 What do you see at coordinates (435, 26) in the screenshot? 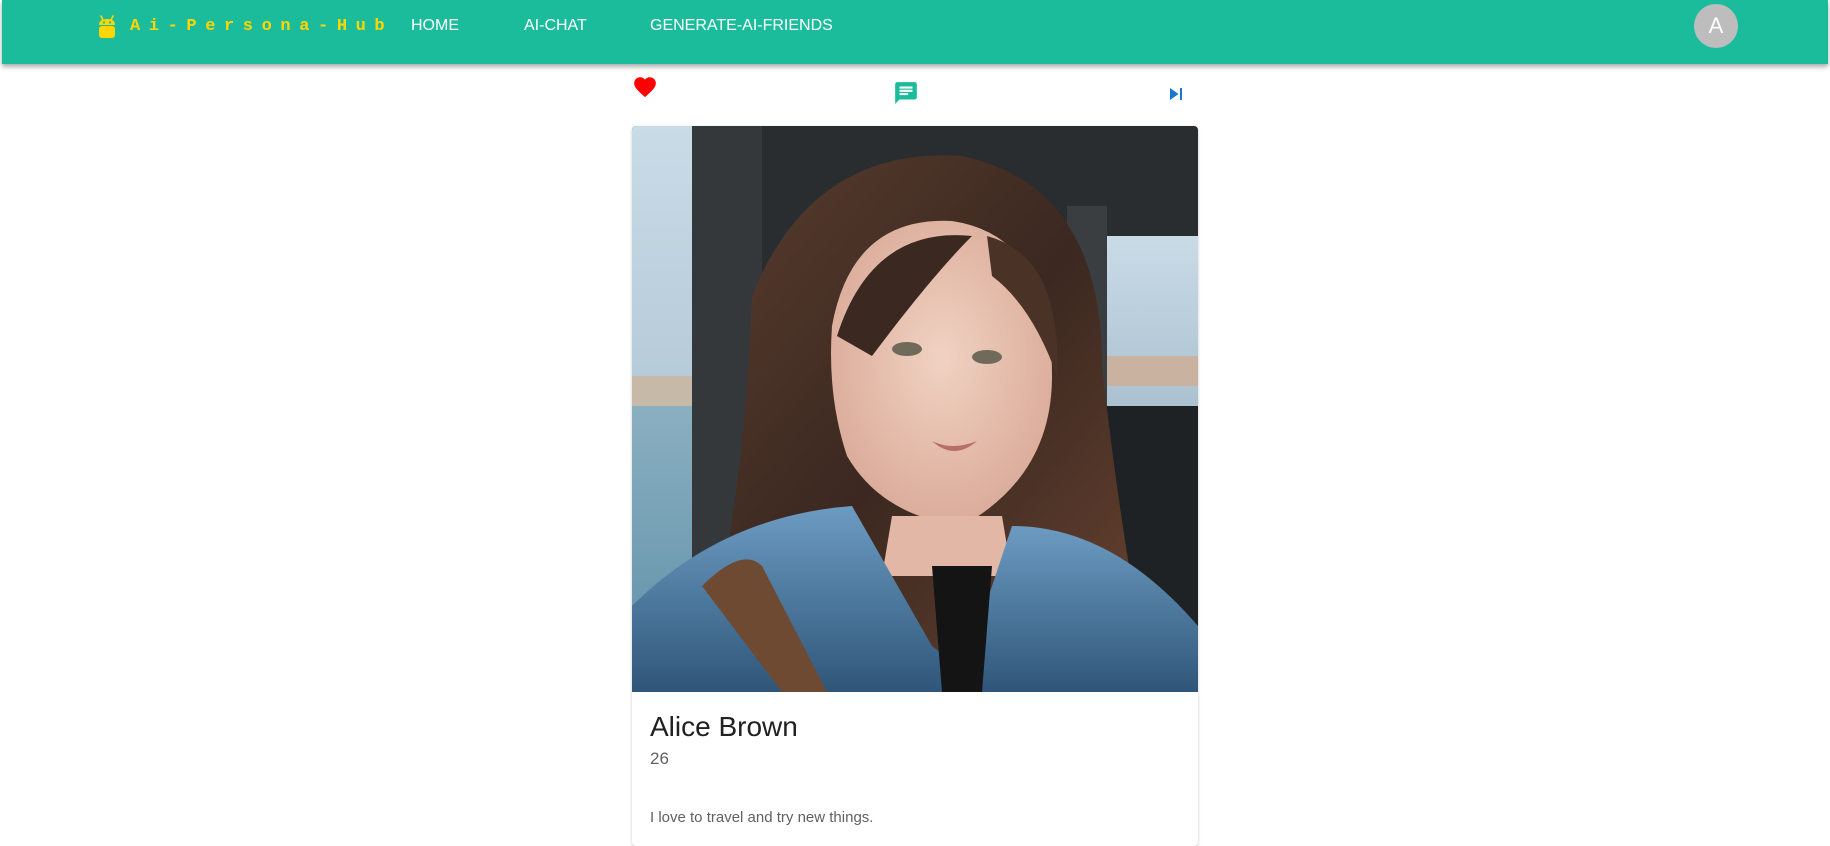
I see `nav-home: HOME` at bounding box center [435, 26].